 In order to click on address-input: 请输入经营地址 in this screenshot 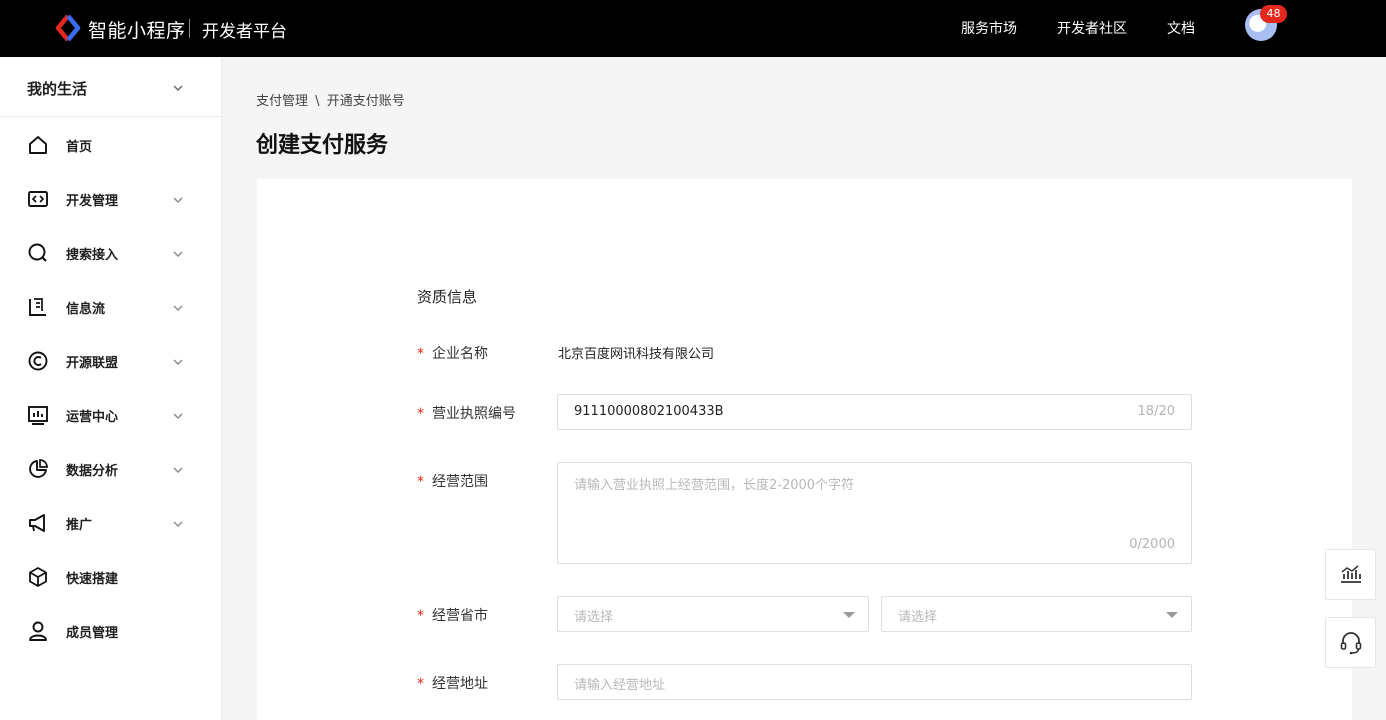, I will do `click(874, 682)`.